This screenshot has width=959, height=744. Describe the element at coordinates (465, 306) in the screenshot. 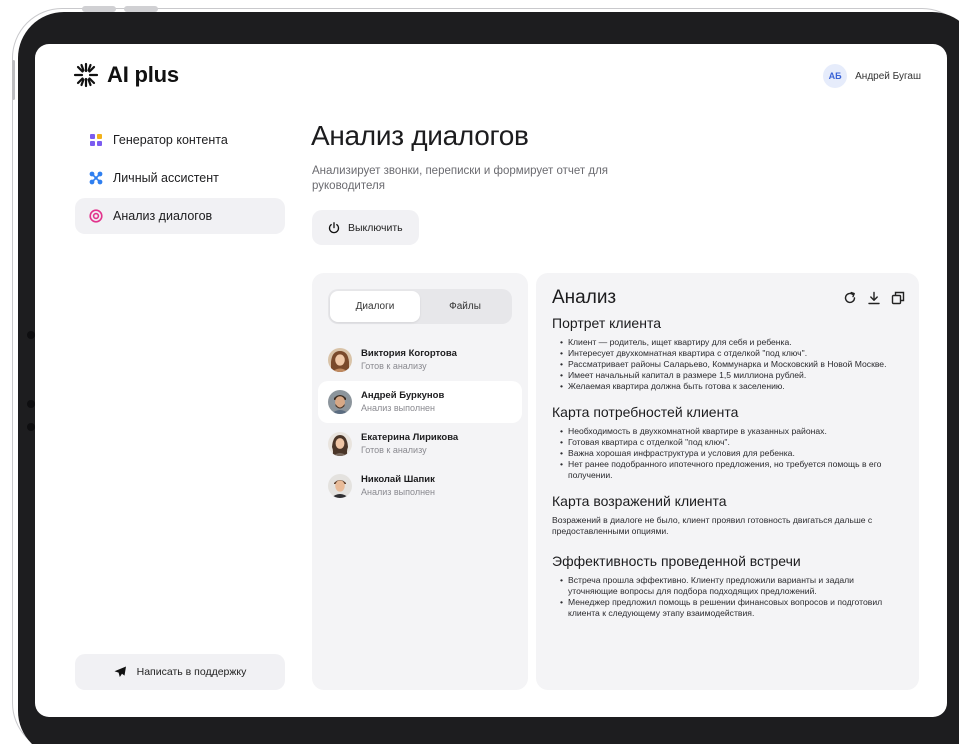

I see `tab-files: Файлы` at that location.